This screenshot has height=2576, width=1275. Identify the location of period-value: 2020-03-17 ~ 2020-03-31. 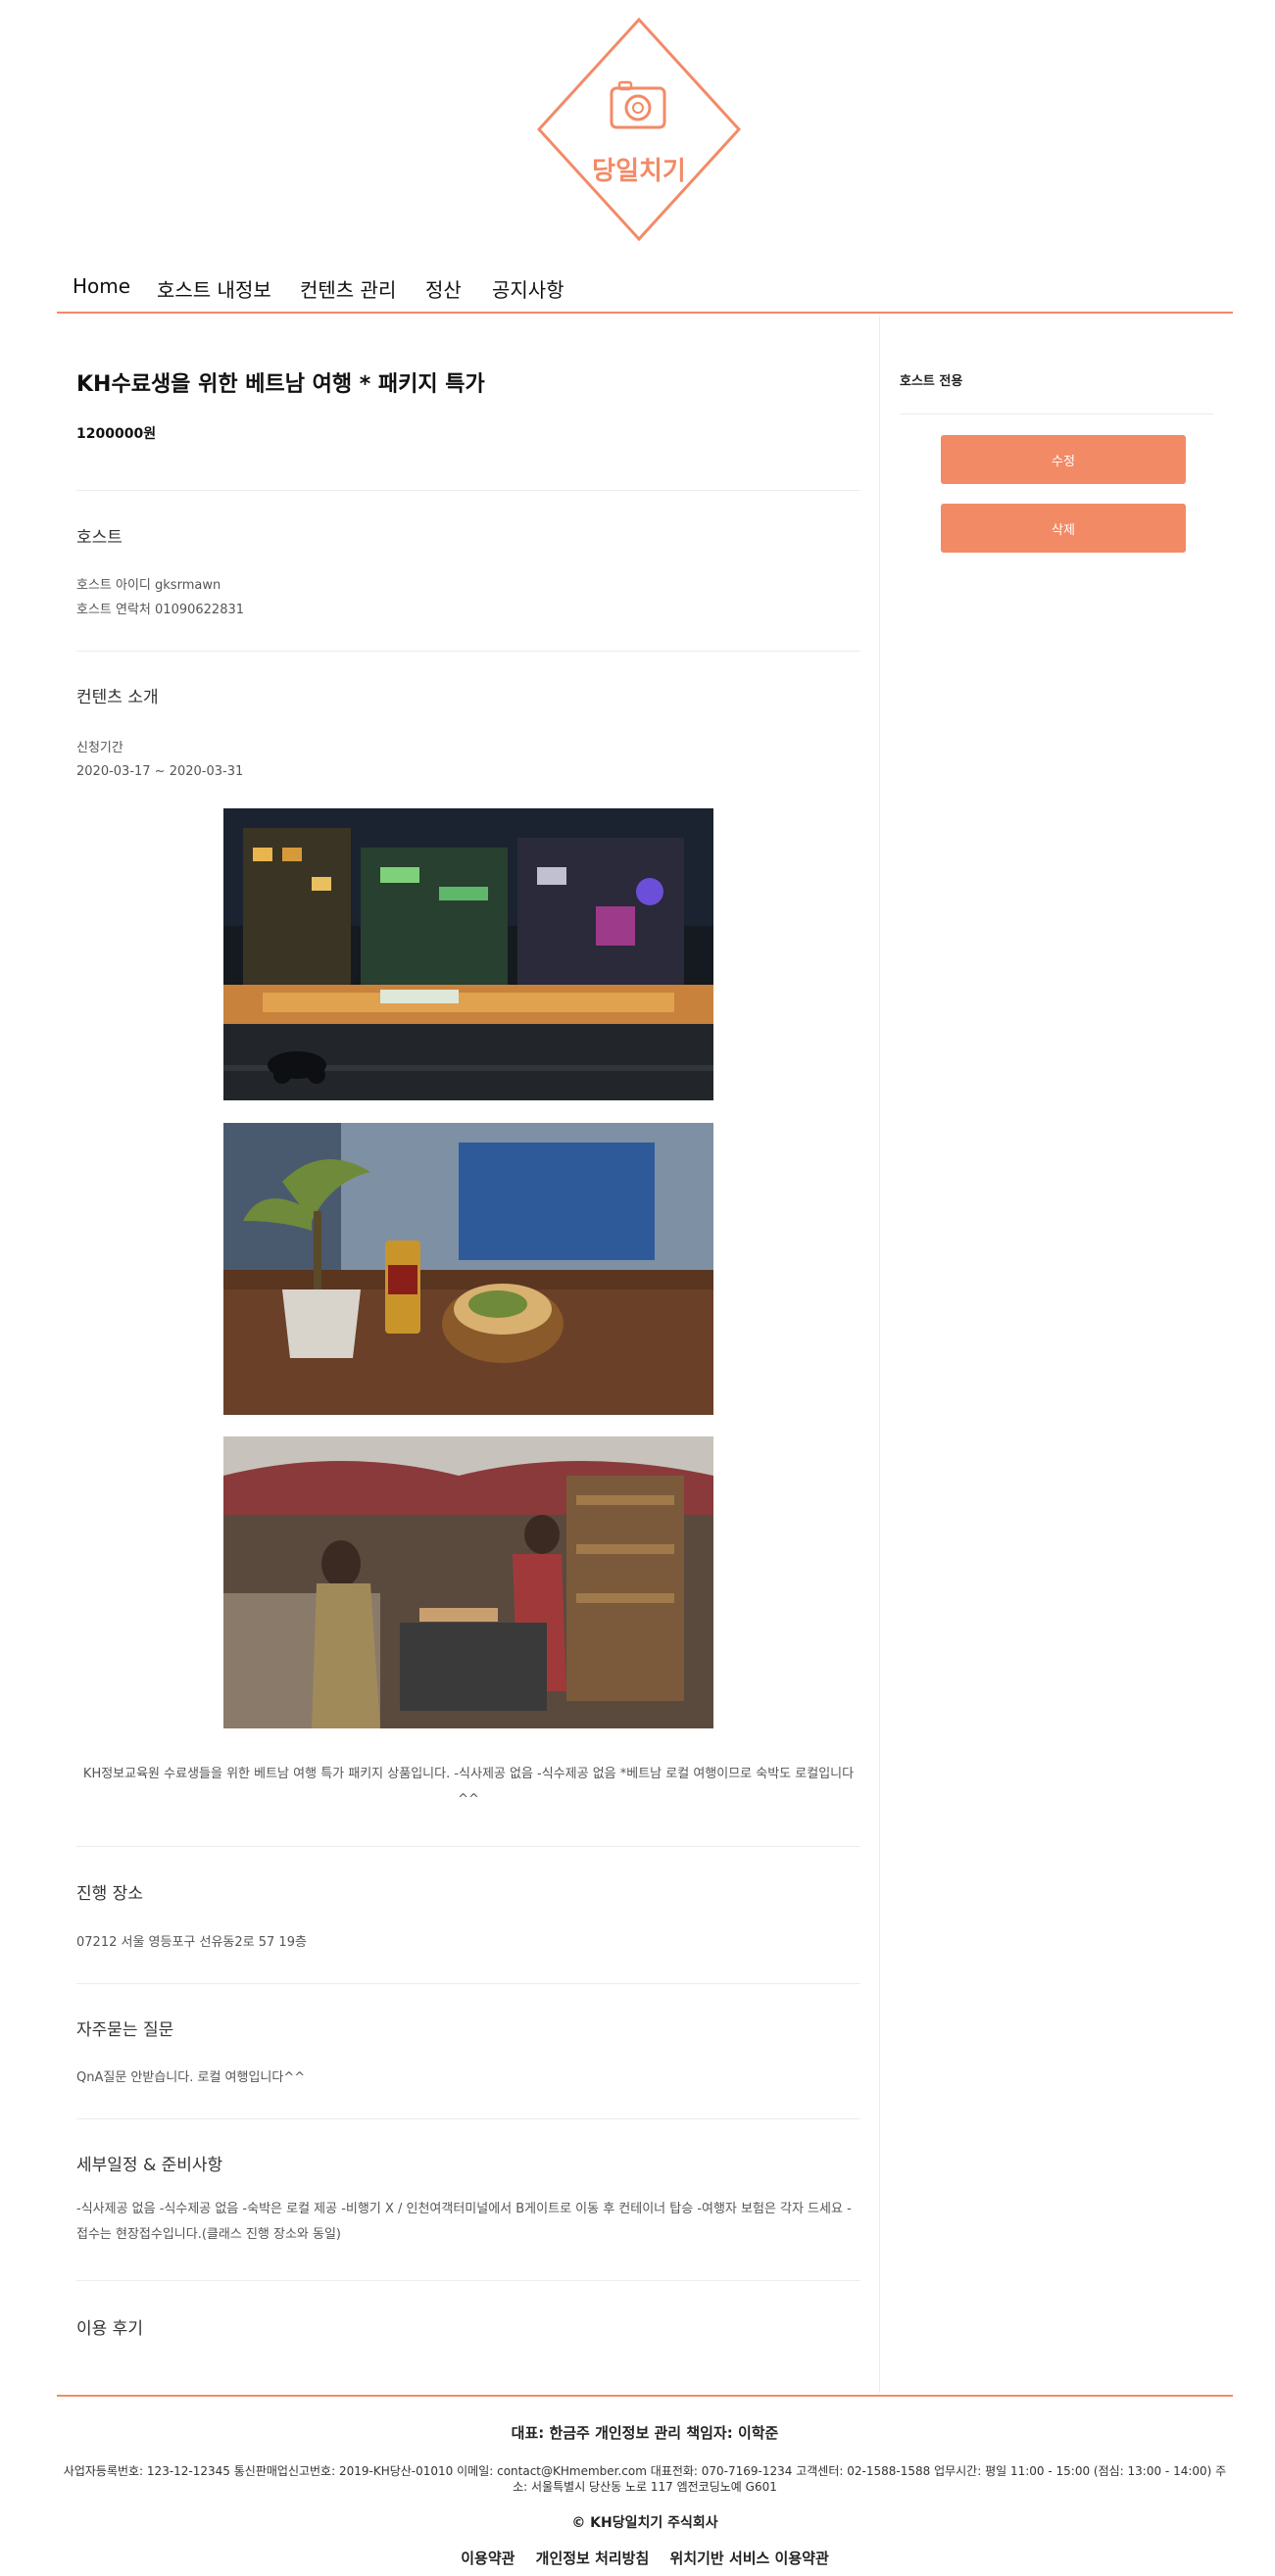
(160, 771).